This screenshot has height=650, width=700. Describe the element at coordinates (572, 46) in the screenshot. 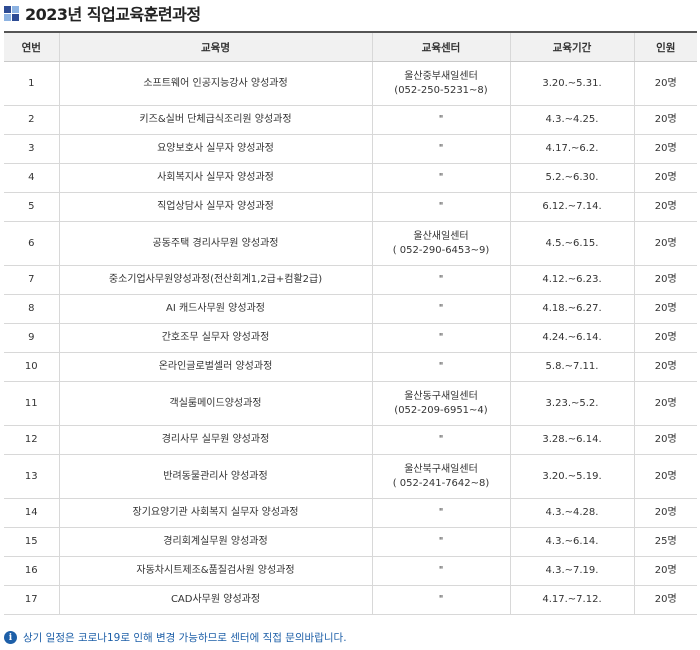

I see `header-period: 교육기간` at that location.